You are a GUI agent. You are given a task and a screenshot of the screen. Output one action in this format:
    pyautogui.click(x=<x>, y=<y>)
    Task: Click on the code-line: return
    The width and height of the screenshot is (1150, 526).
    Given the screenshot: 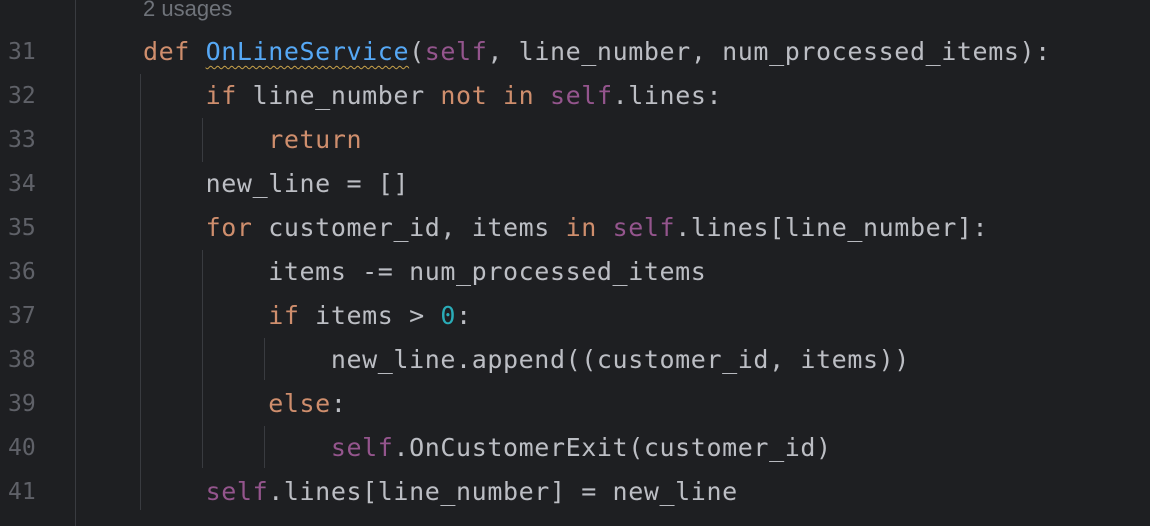 What is the action you would take?
    pyautogui.click(x=252, y=140)
    